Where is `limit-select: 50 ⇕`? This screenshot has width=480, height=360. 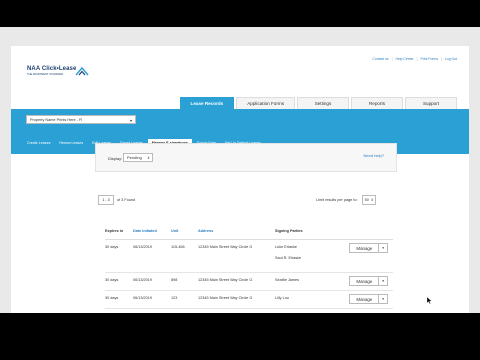
limit-select: 50 ⇕ is located at coordinates (368, 200).